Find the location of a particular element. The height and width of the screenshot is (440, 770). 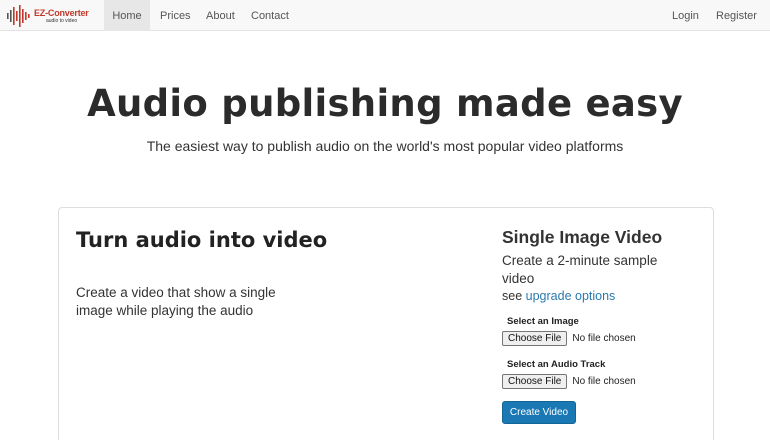

nav-contact: Contact is located at coordinates (270, 15).